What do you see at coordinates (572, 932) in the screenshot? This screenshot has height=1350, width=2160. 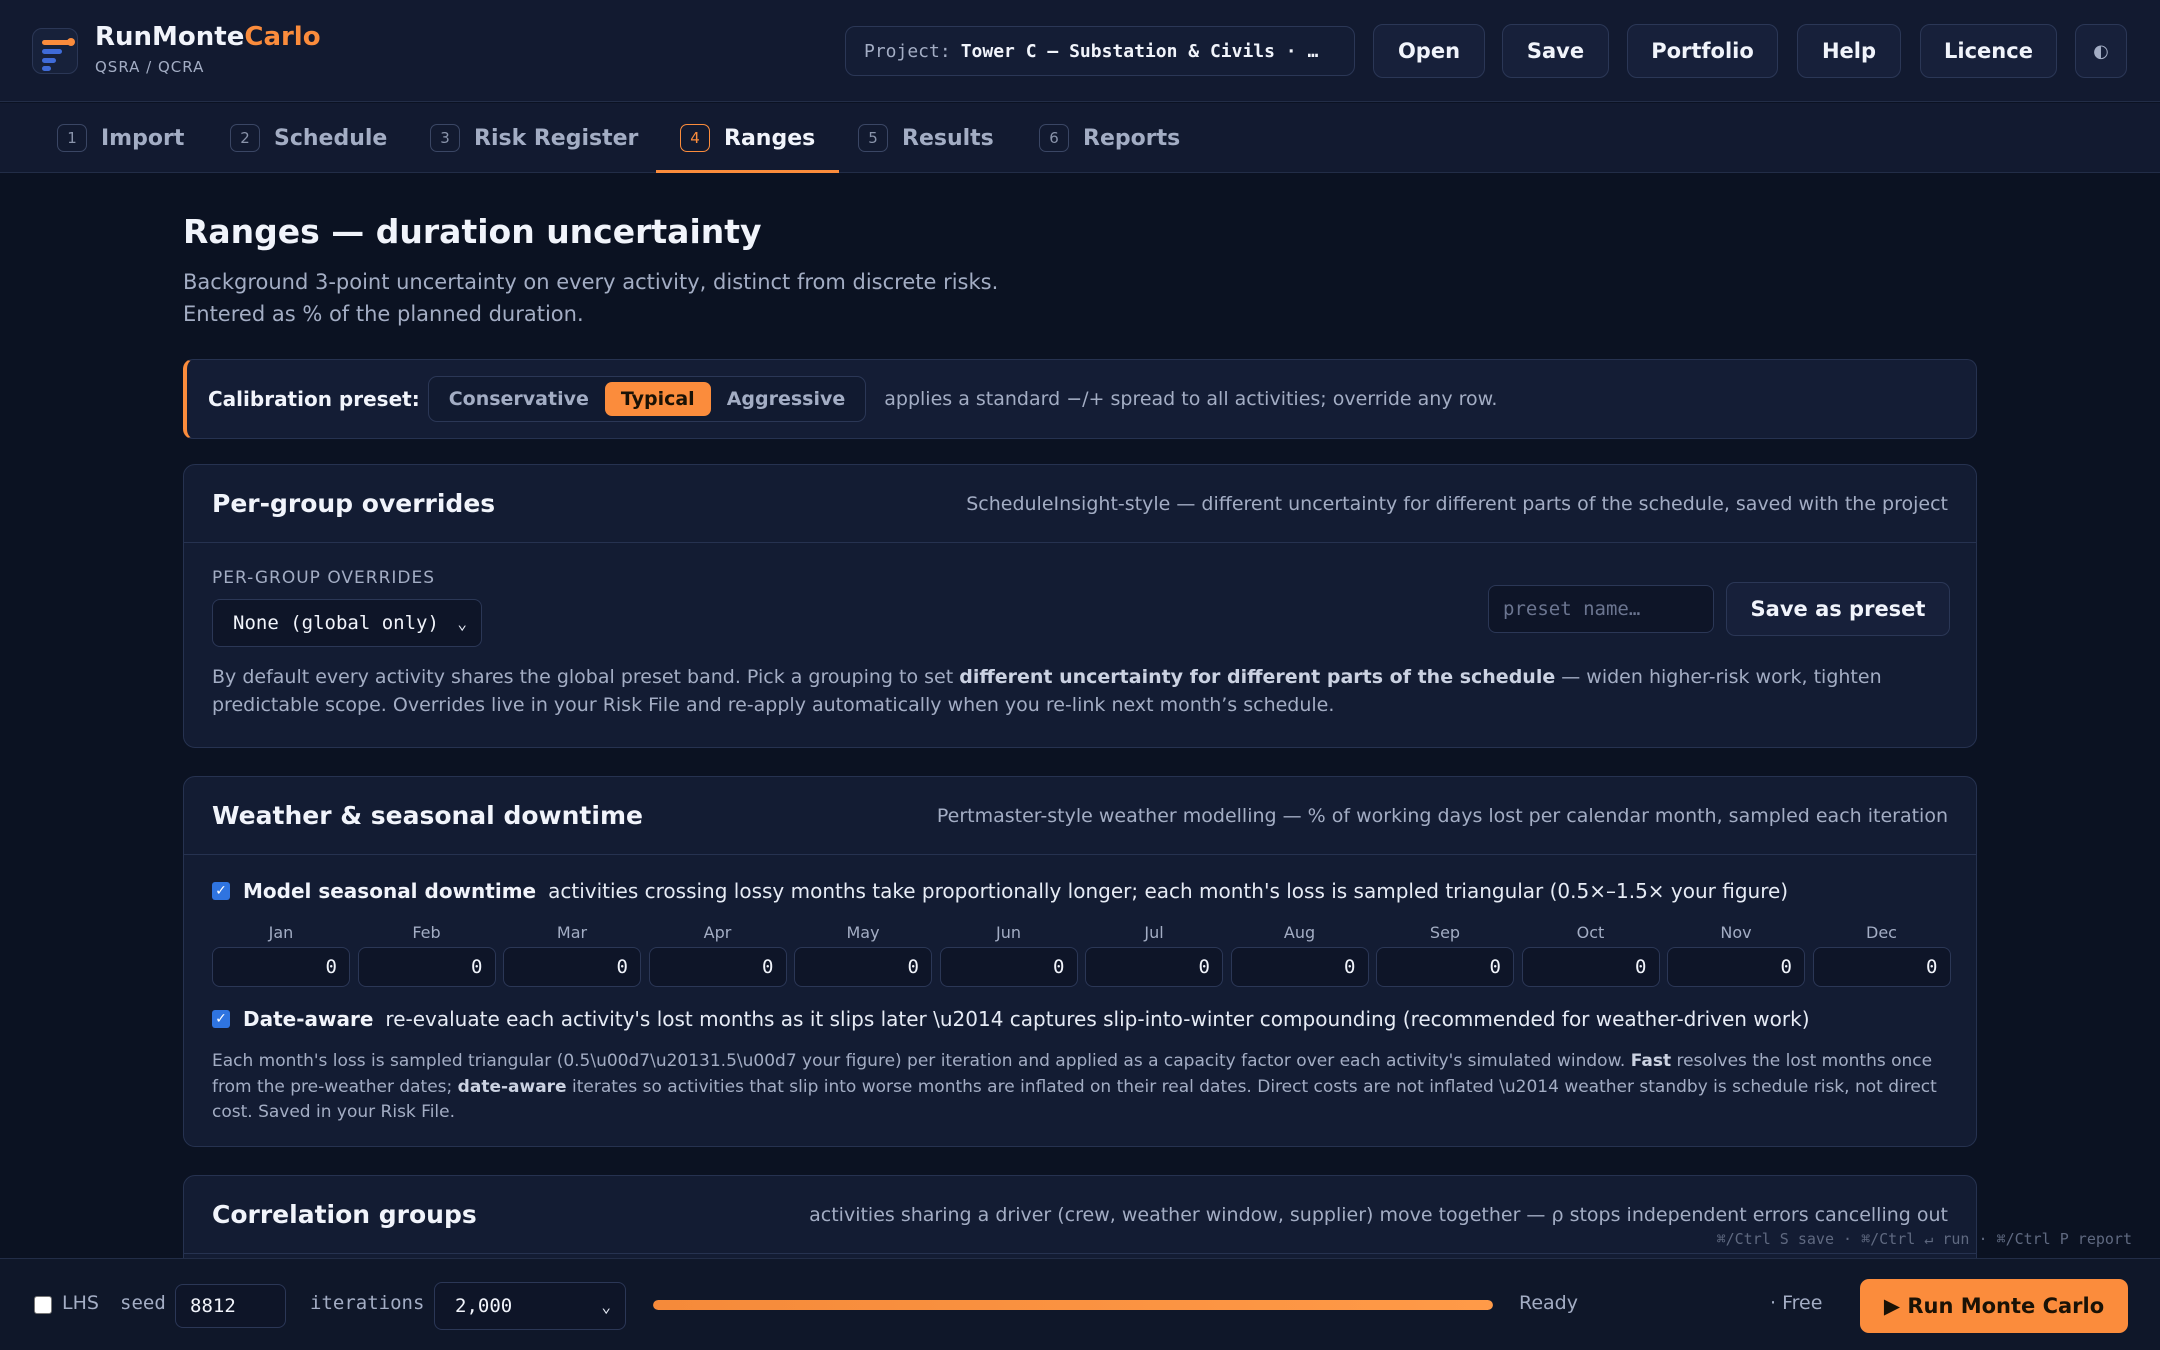 I see `month-label: Mar` at bounding box center [572, 932].